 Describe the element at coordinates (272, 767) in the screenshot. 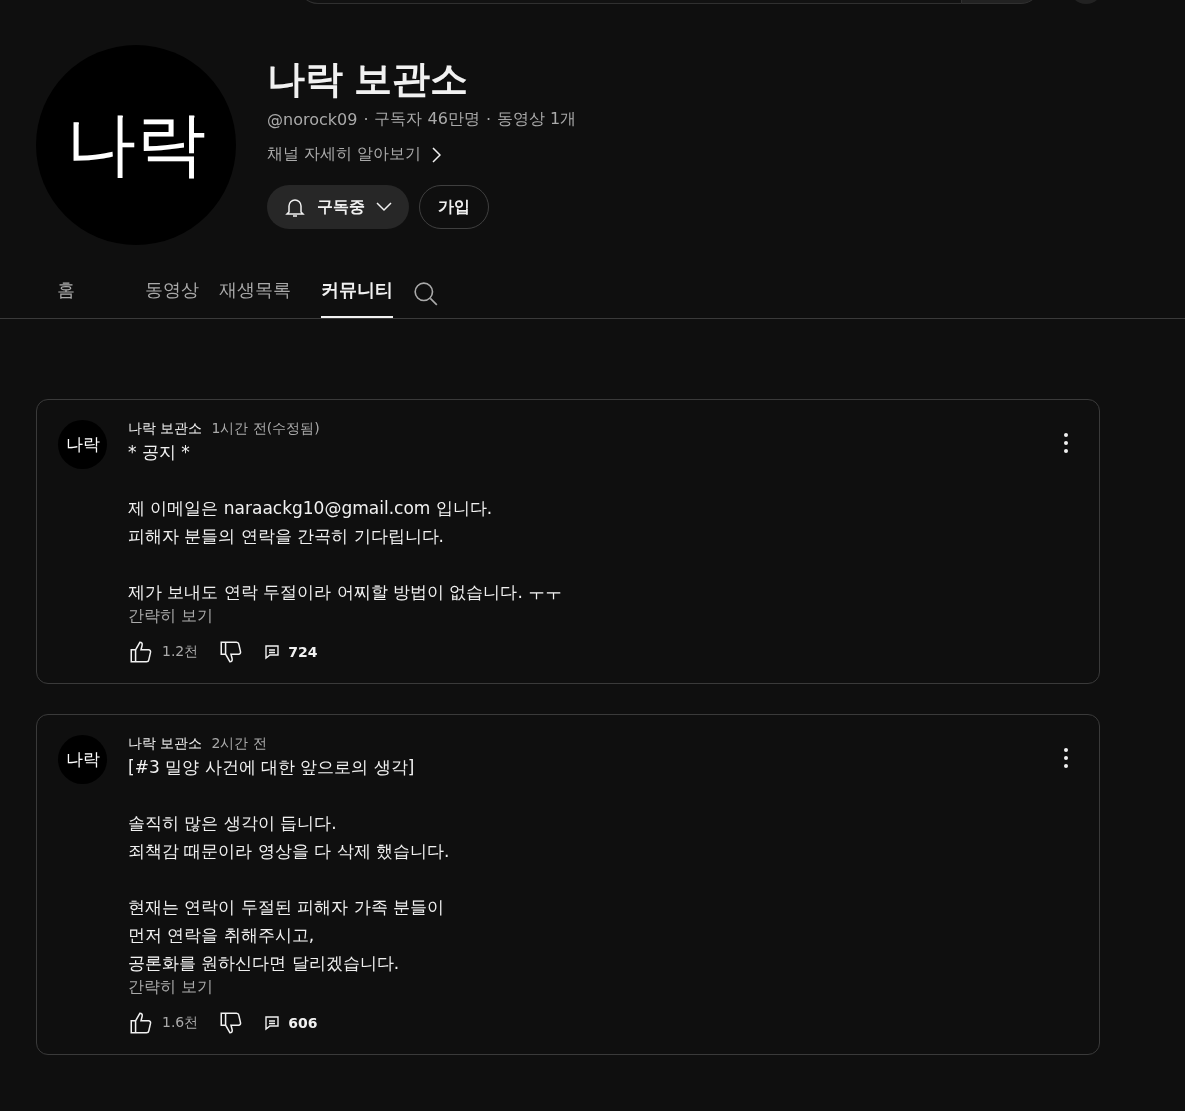

I see `post-text-line: [#3 밀양 사건에 대한 앞으로의 생각]` at that location.